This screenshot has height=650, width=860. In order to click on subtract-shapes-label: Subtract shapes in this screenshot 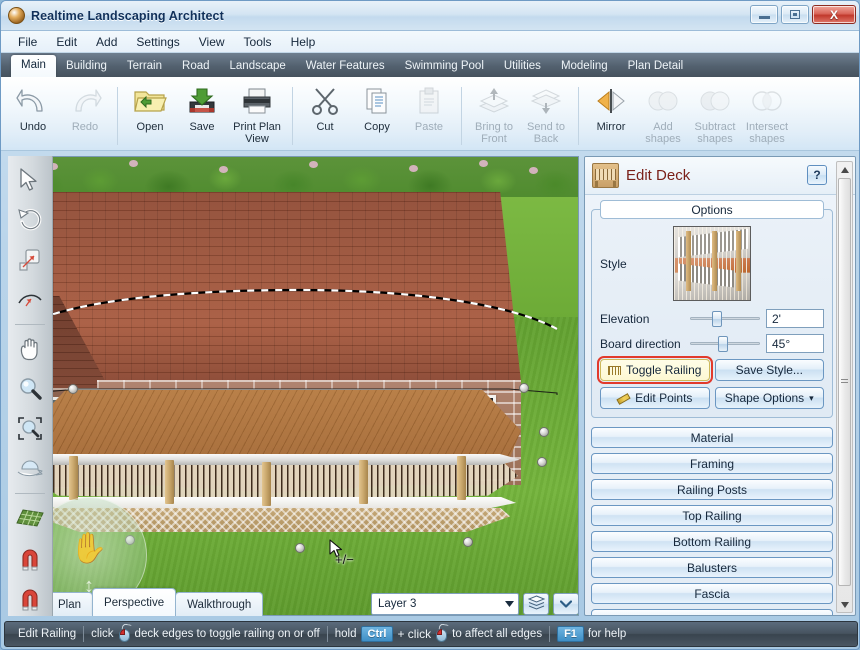, I will do `click(715, 133)`.